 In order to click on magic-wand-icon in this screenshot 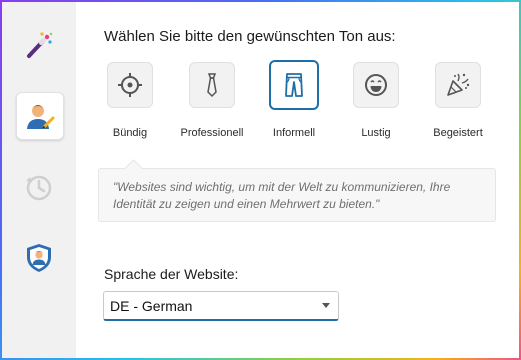, I will do `click(40, 45)`.